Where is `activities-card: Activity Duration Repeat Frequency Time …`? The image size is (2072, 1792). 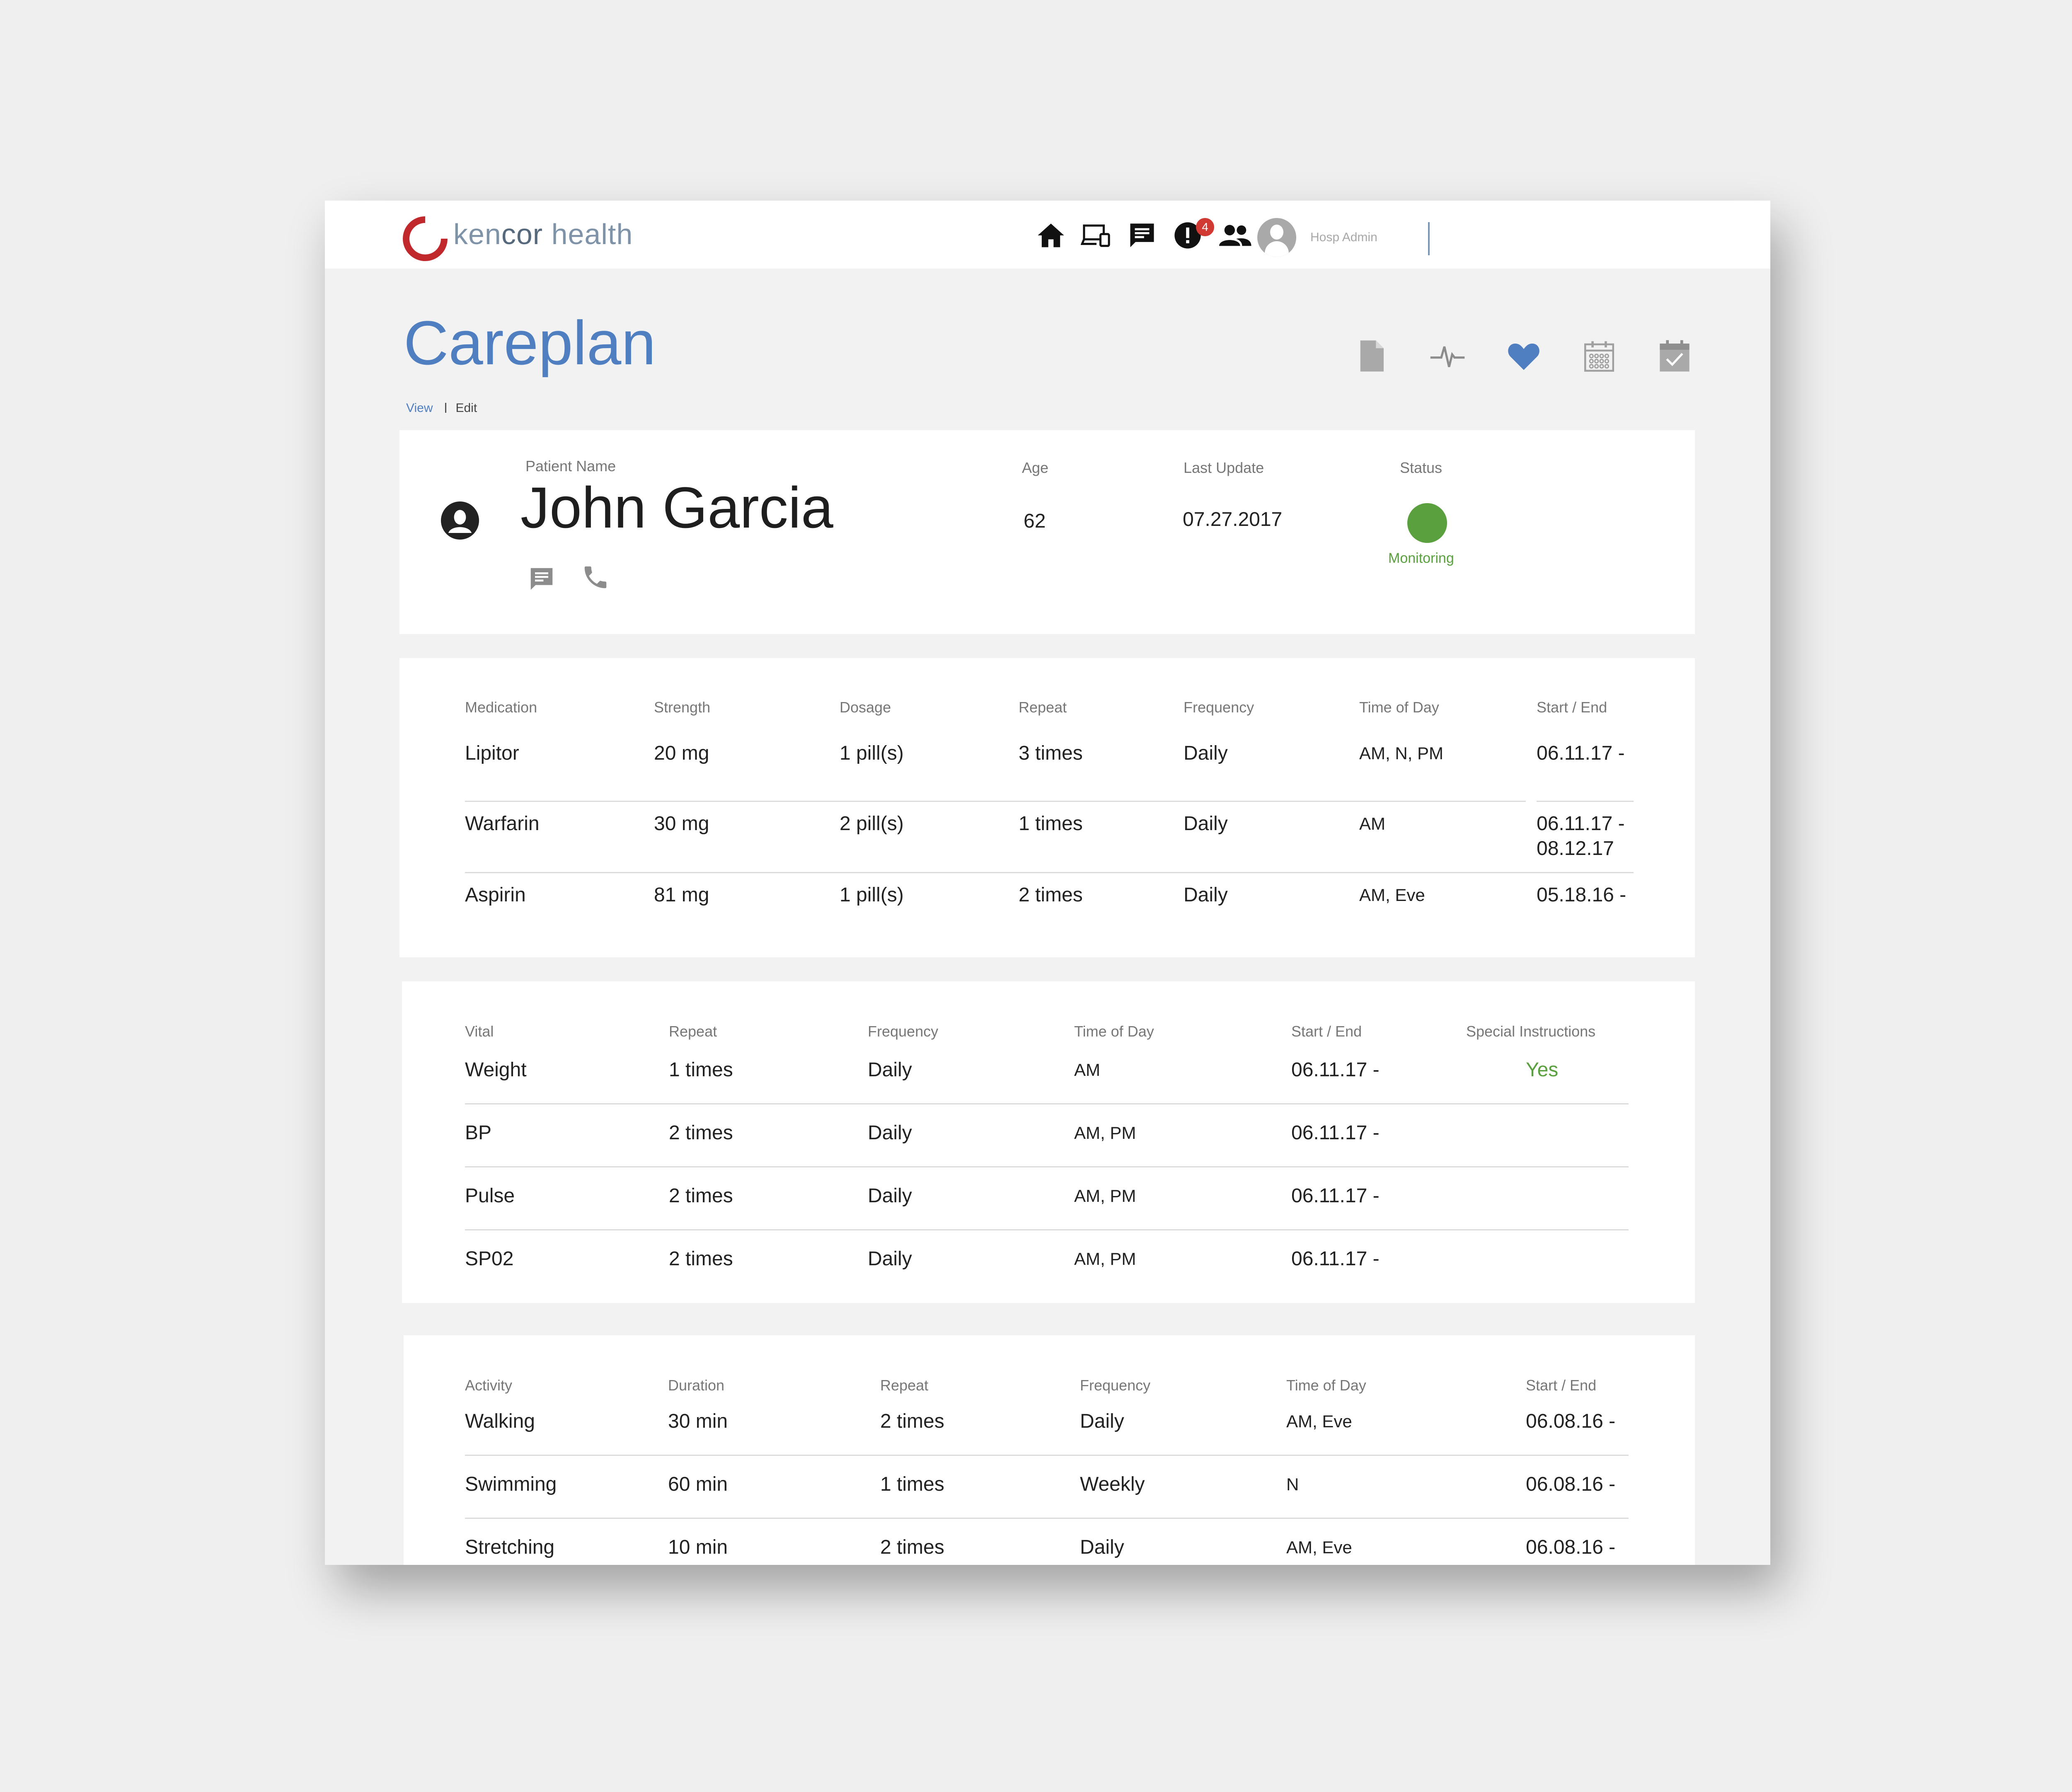
activities-card: Activity Duration Repeat Frequency Time … is located at coordinates (1049, 1450).